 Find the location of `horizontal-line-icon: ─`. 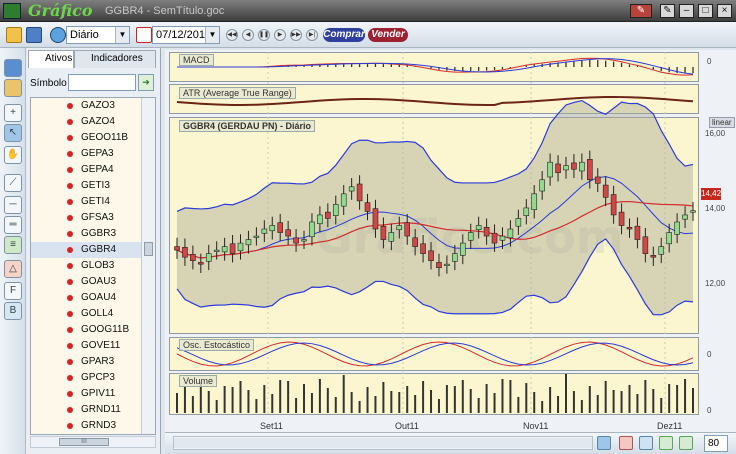

horizontal-line-icon: ─ is located at coordinates (13, 205).